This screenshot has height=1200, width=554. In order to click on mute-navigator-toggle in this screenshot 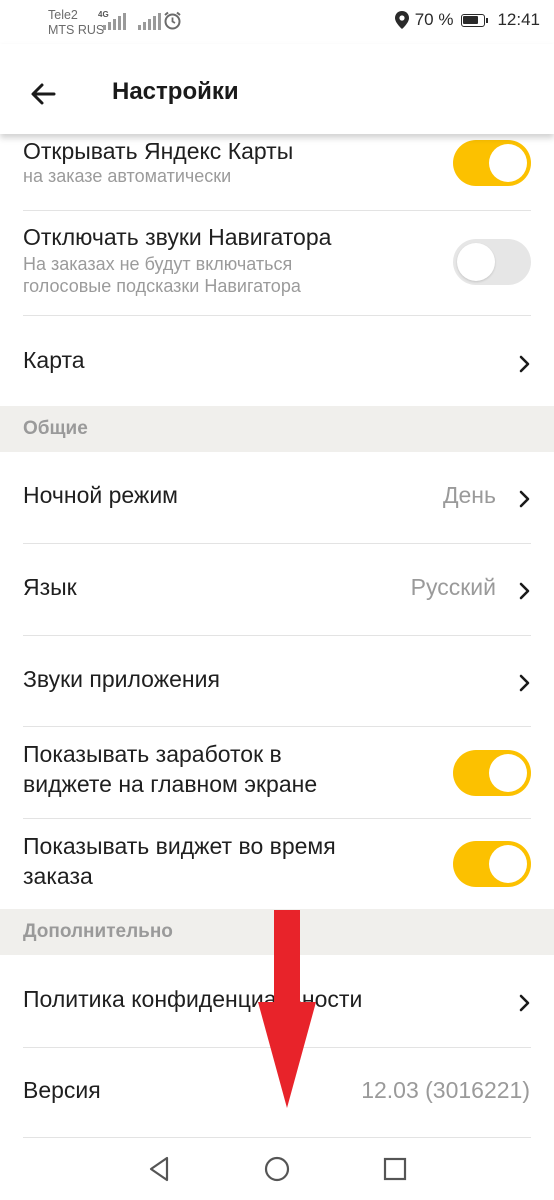, I will do `click(492, 262)`.